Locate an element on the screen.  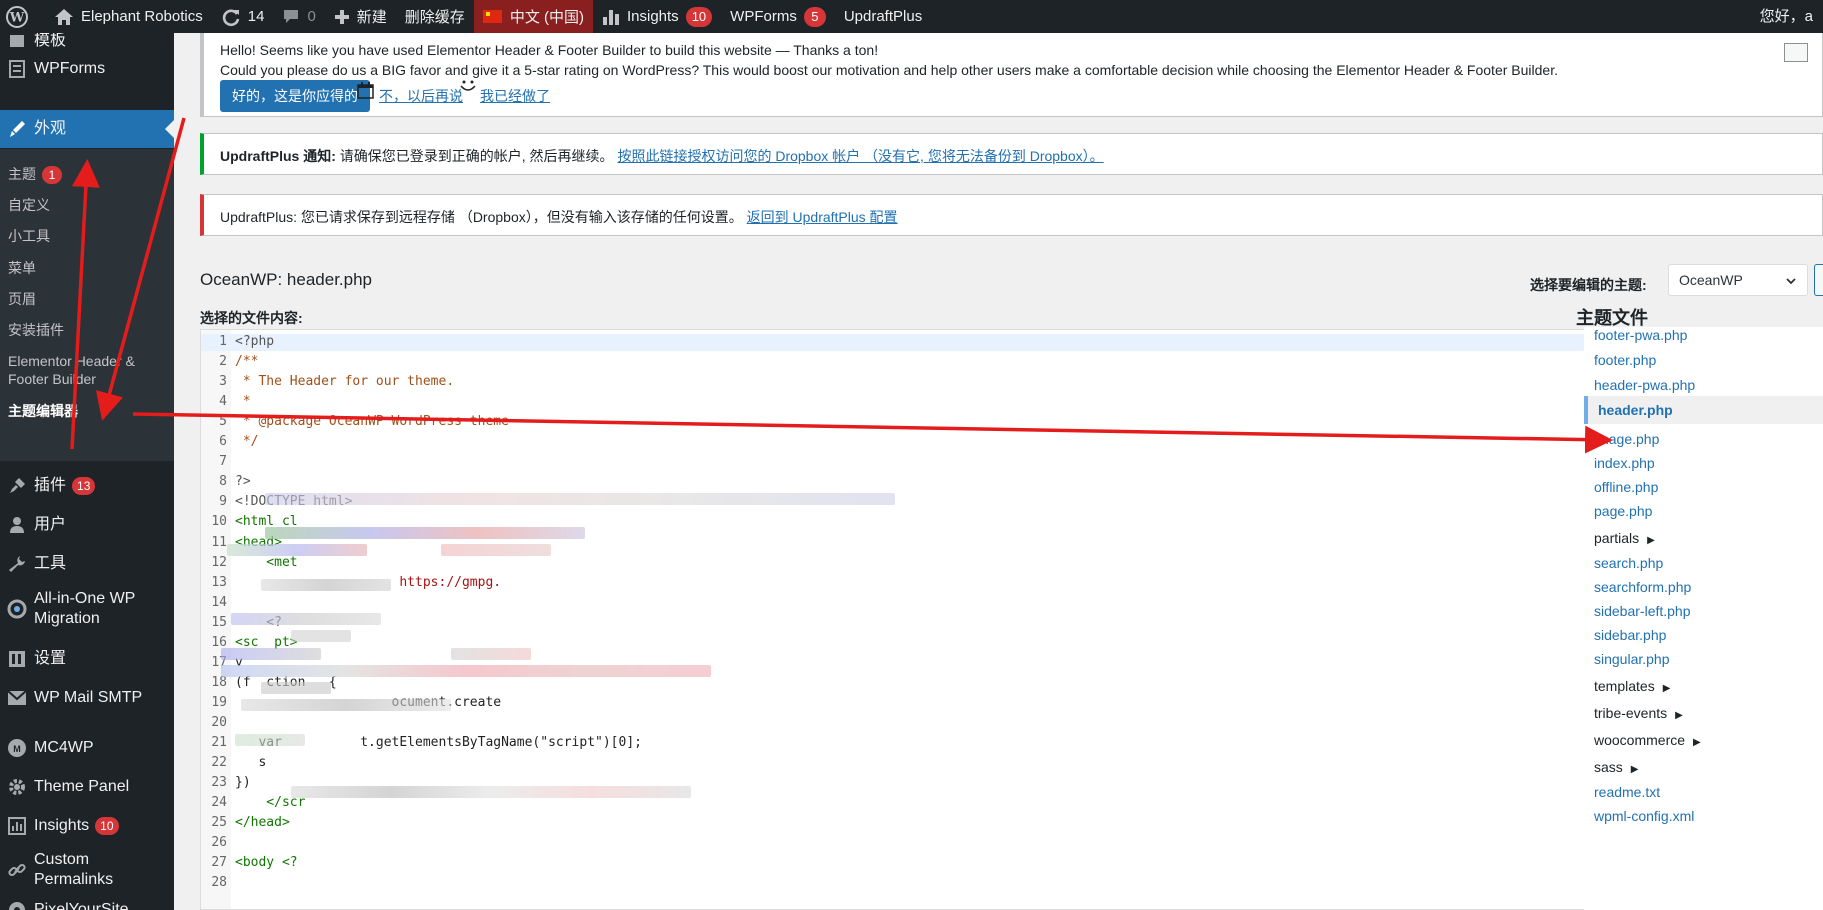
insights-badge: 10 is located at coordinates (107, 826).